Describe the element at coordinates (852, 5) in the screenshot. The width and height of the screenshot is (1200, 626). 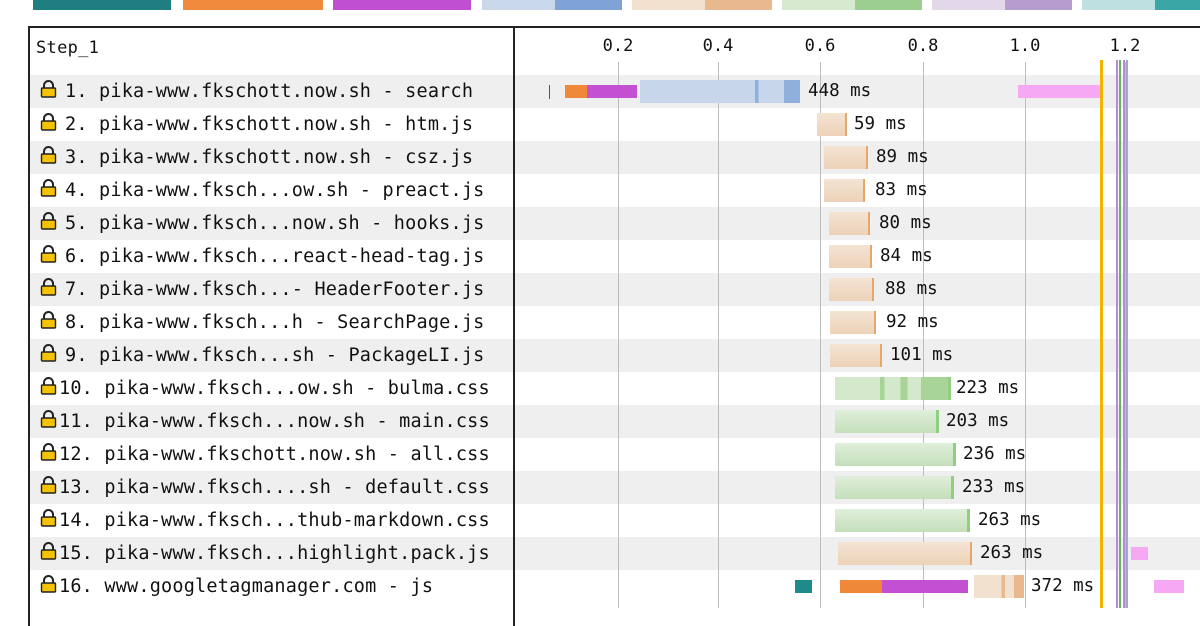
I see `legend-swatch-css` at that location.